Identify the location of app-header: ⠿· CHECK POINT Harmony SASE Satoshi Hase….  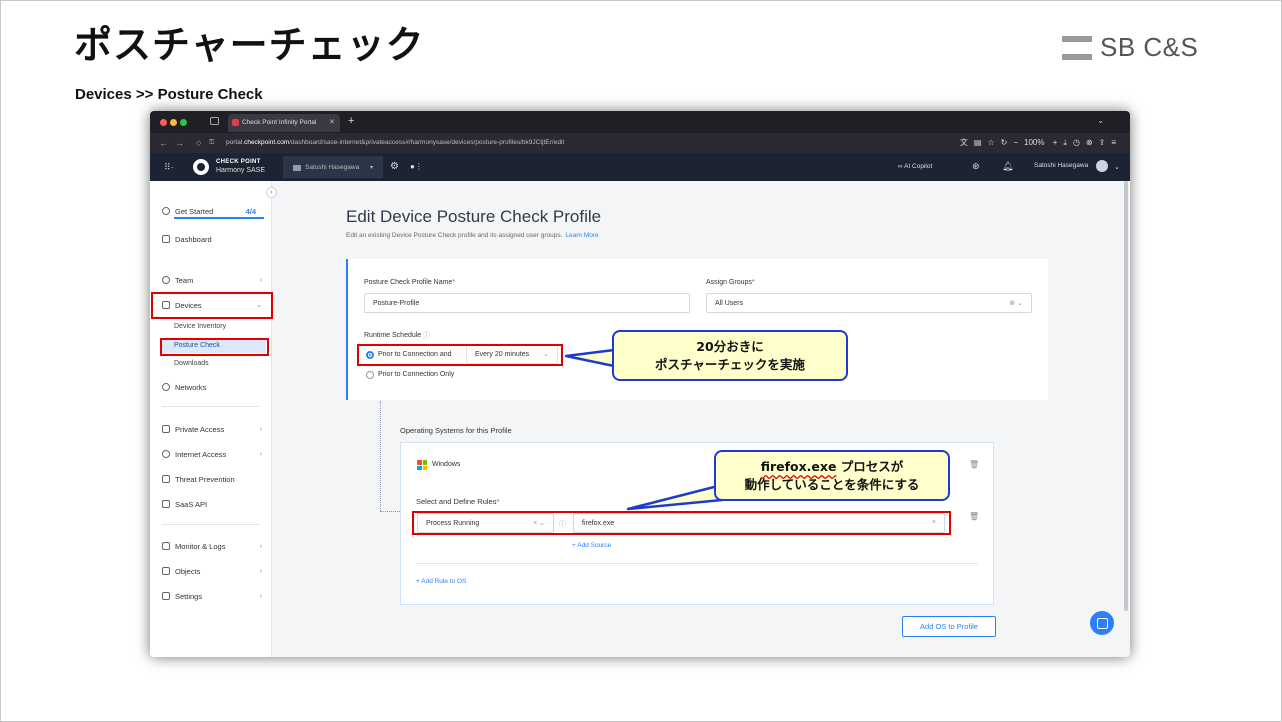
(640, 167).